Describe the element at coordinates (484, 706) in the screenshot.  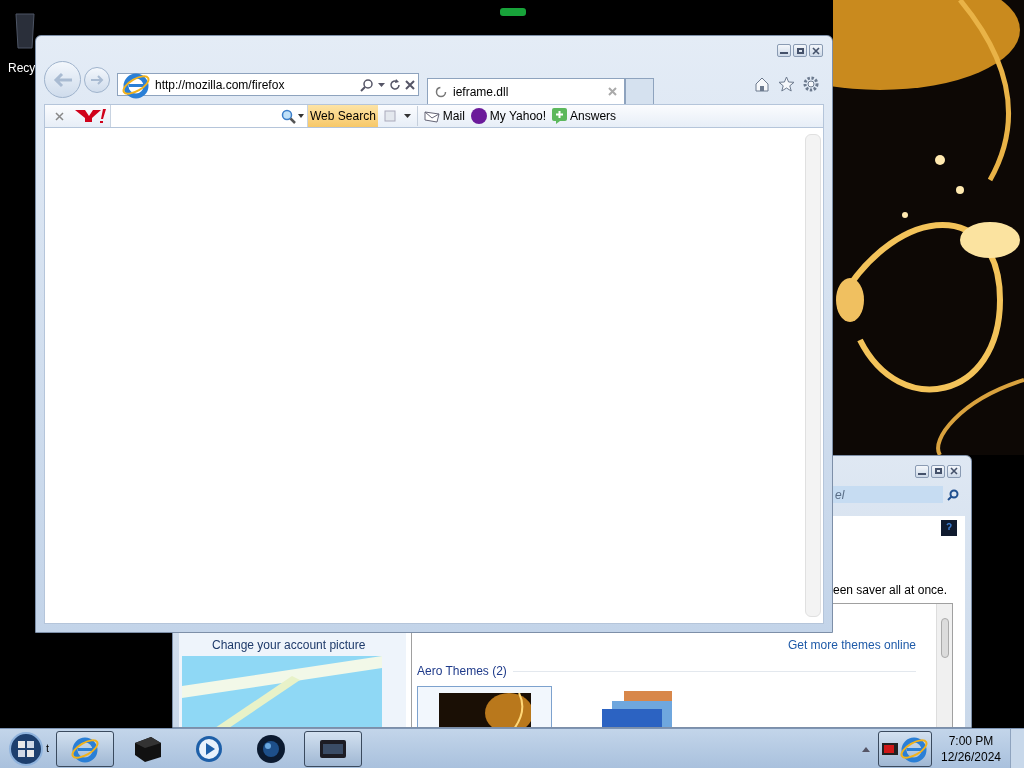
I see `theme-thumbnail` at that location.